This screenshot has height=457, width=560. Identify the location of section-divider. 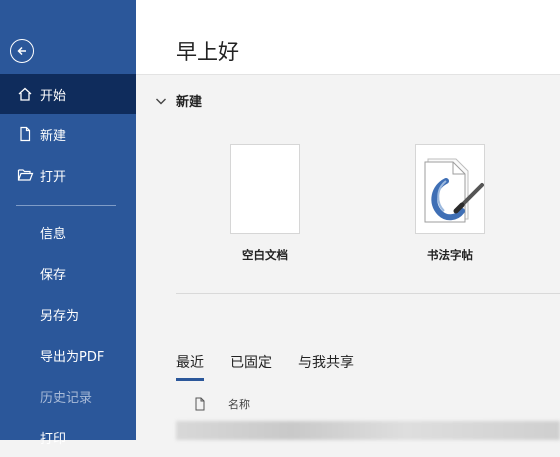
(368, 293).